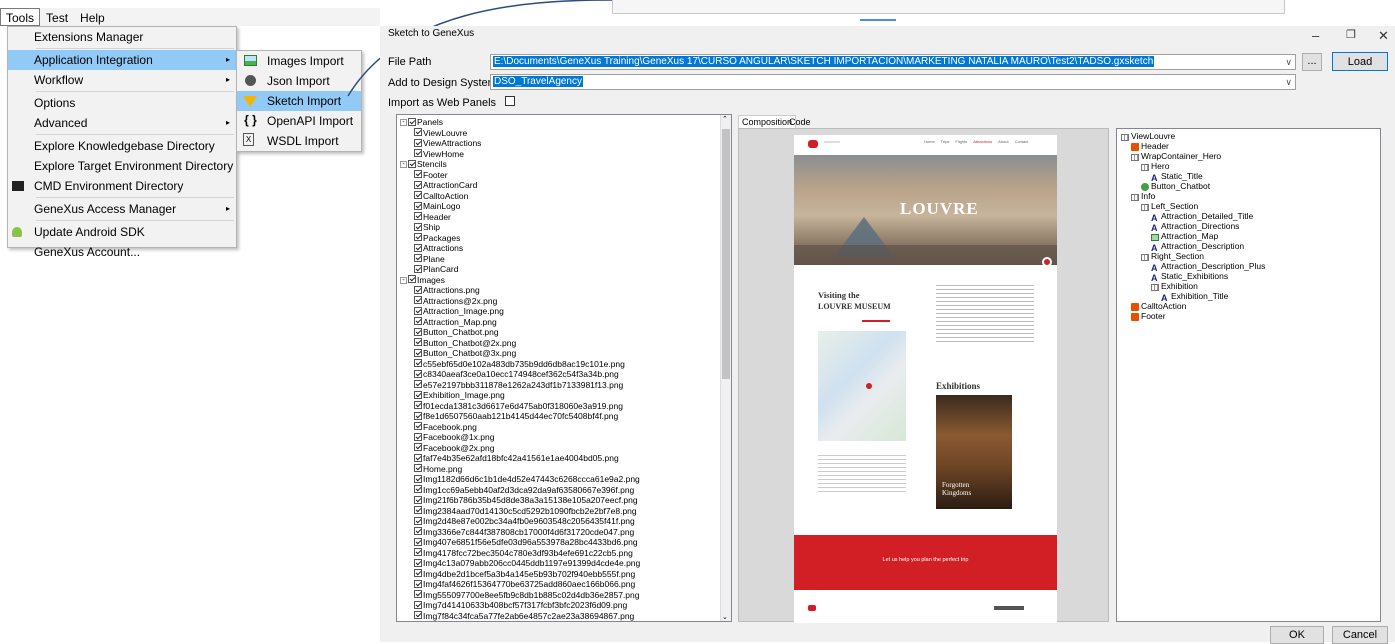  I want to click on tree-item: Facebook@2x.png, so click(565, 448).